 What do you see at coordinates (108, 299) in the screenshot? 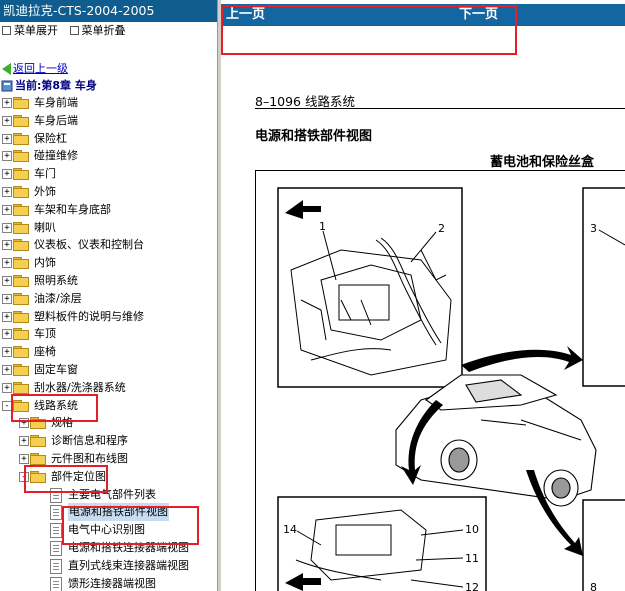
I see `tree-node: + 油漆/涂层` at bounding box center [108, 299].